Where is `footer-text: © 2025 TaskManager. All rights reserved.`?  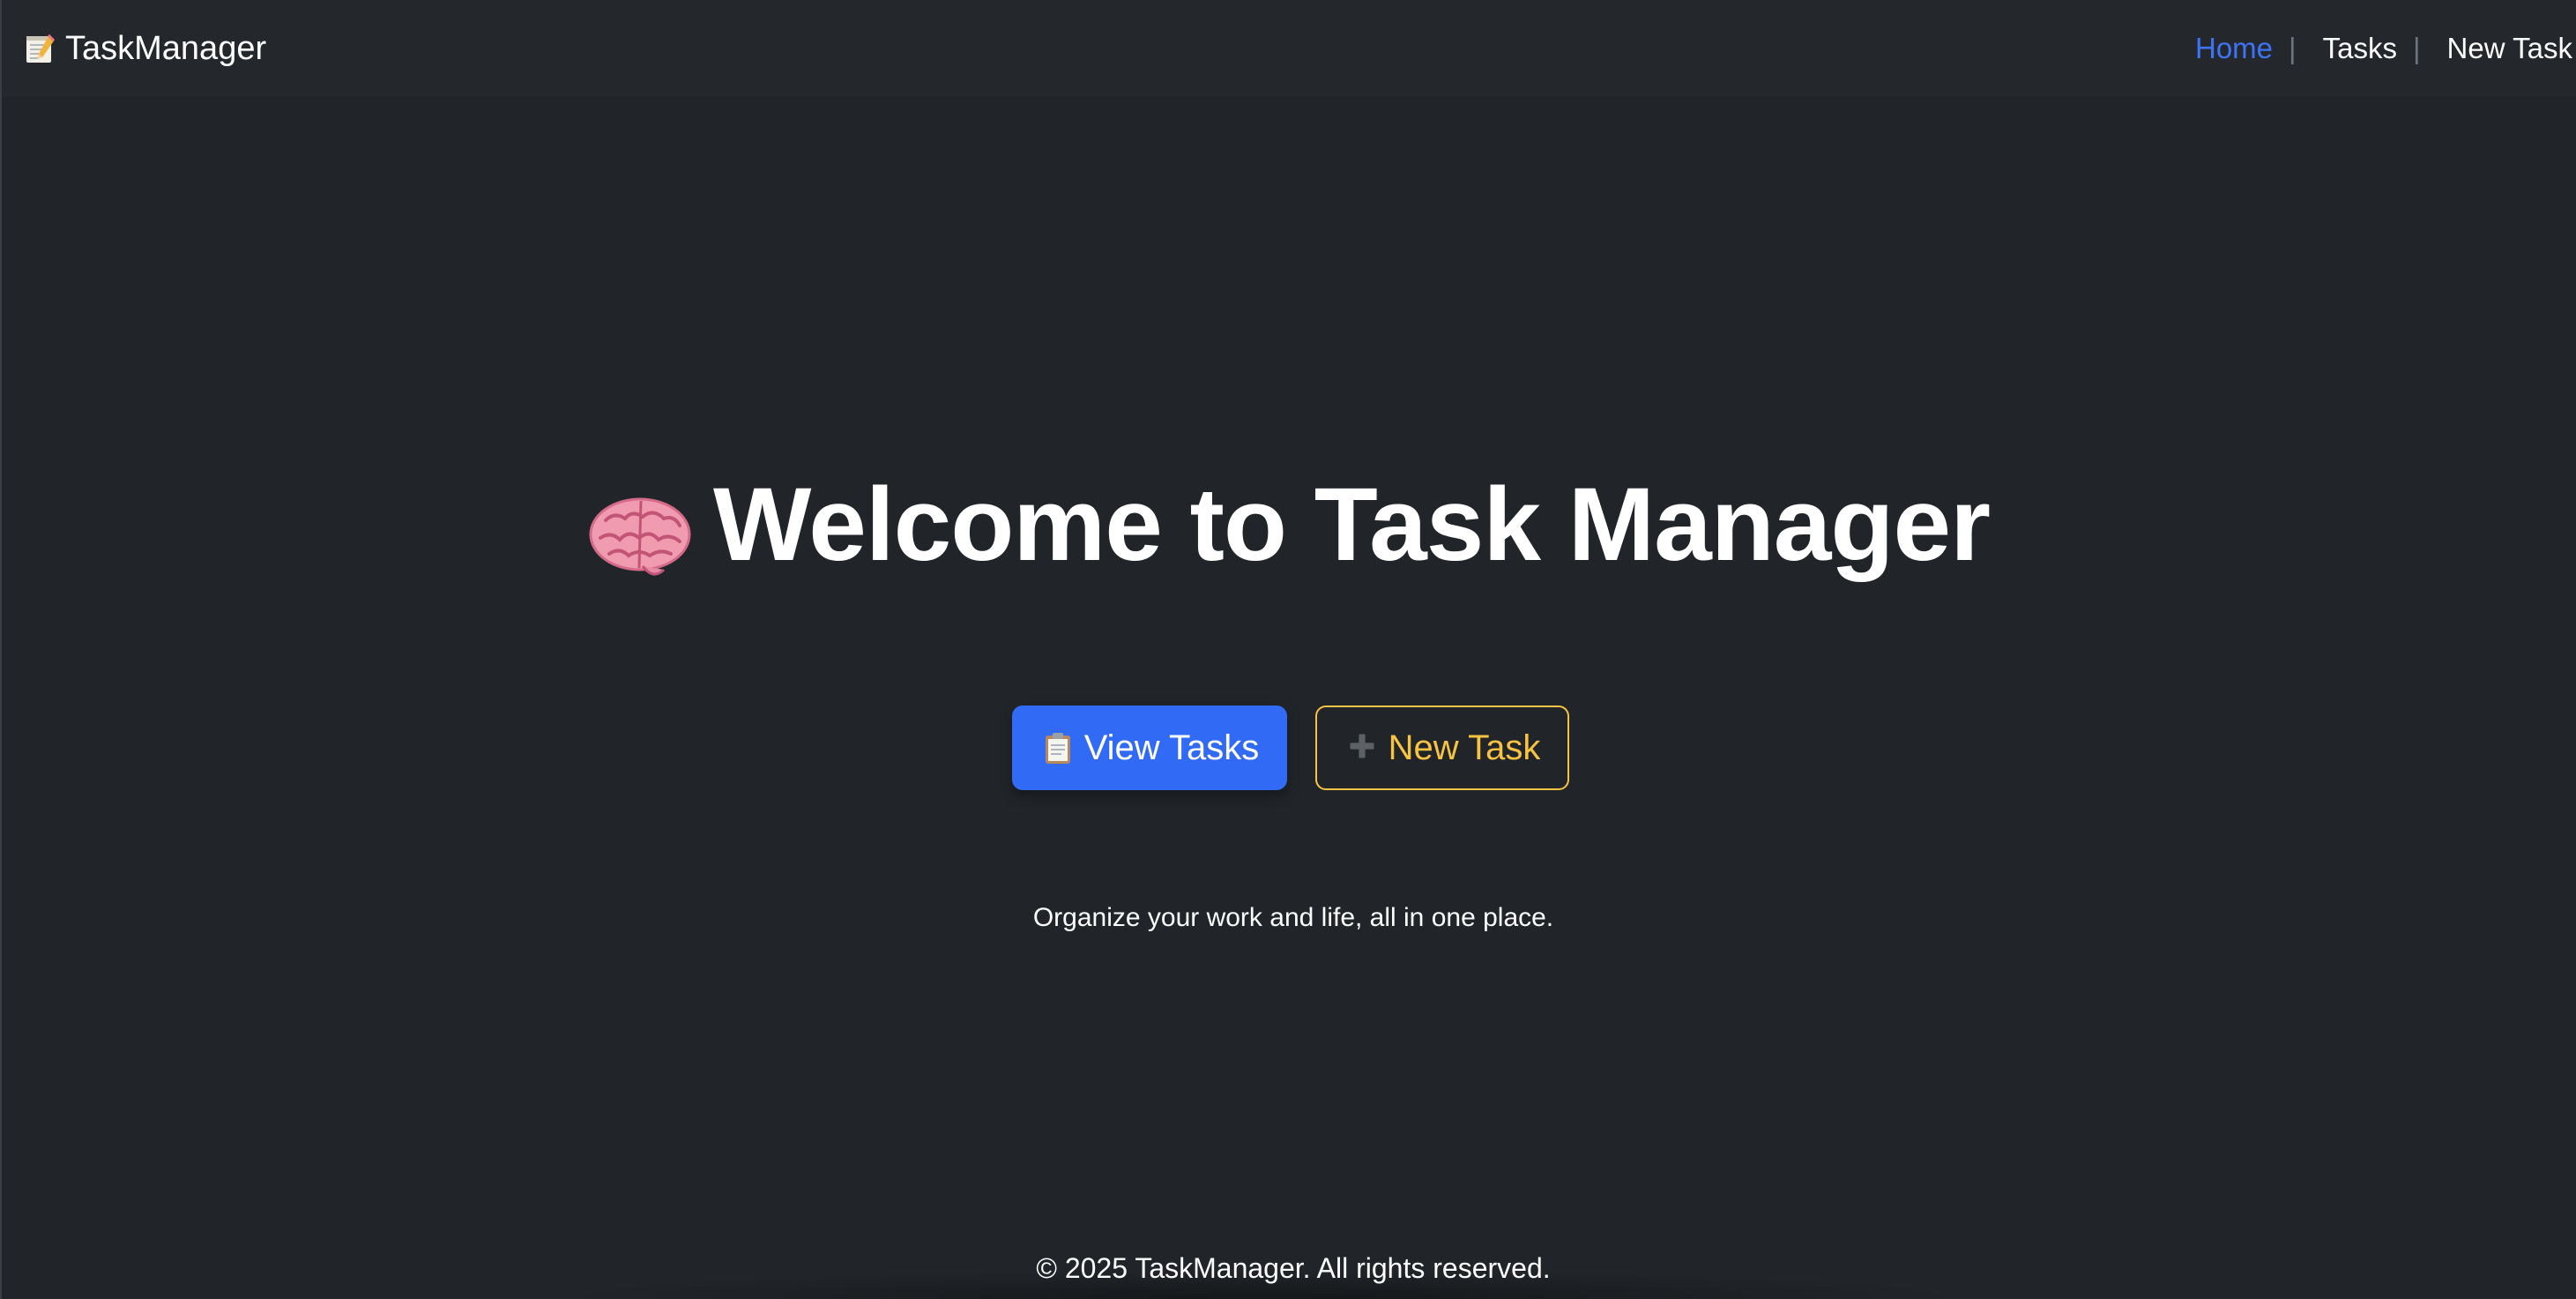 footer-text: © 2025 TaskManager. All rights reserved. is located at coordinates (1294, 1268).